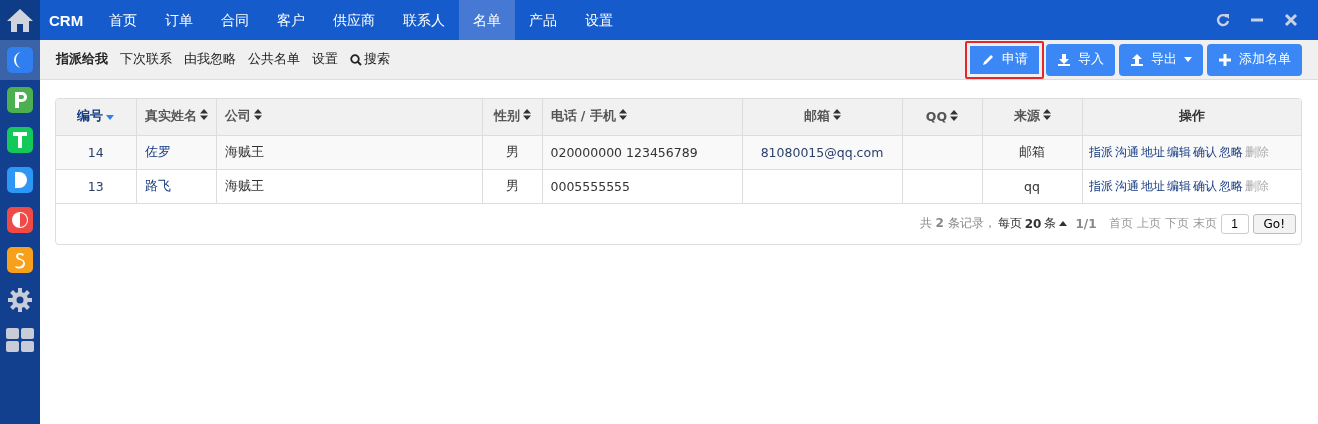 Image resolution: width=1318 pixels, height=424 pixels. I want to click on action-button: 导出, so click(1161, 59).